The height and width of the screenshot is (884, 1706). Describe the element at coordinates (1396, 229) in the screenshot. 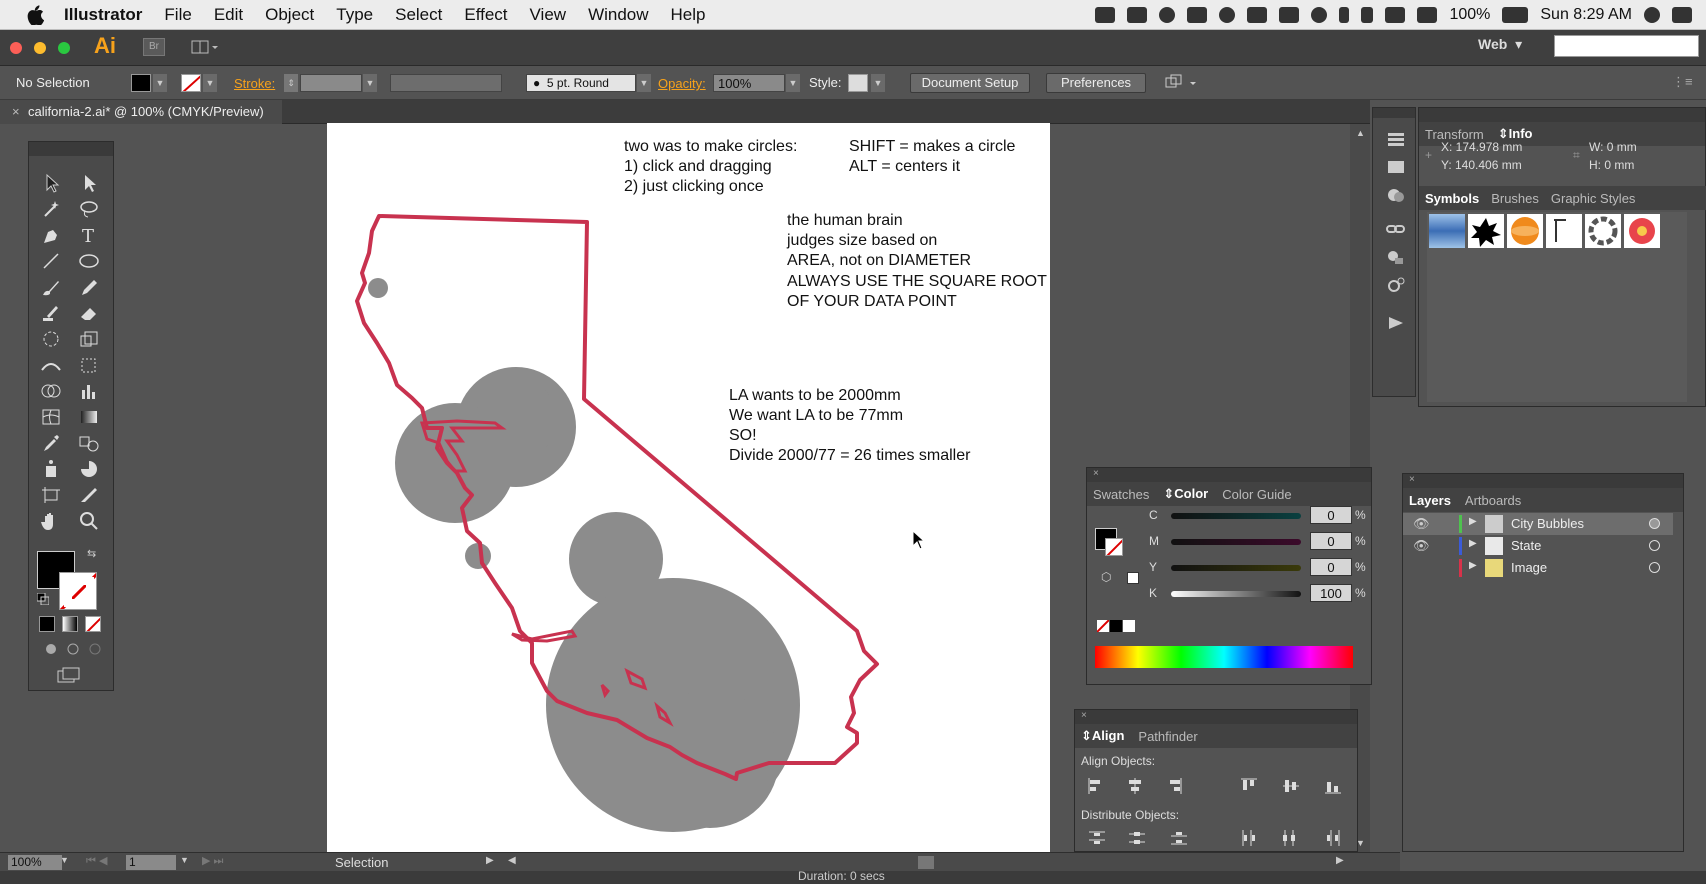

I see `links-panel-icon` at that location.